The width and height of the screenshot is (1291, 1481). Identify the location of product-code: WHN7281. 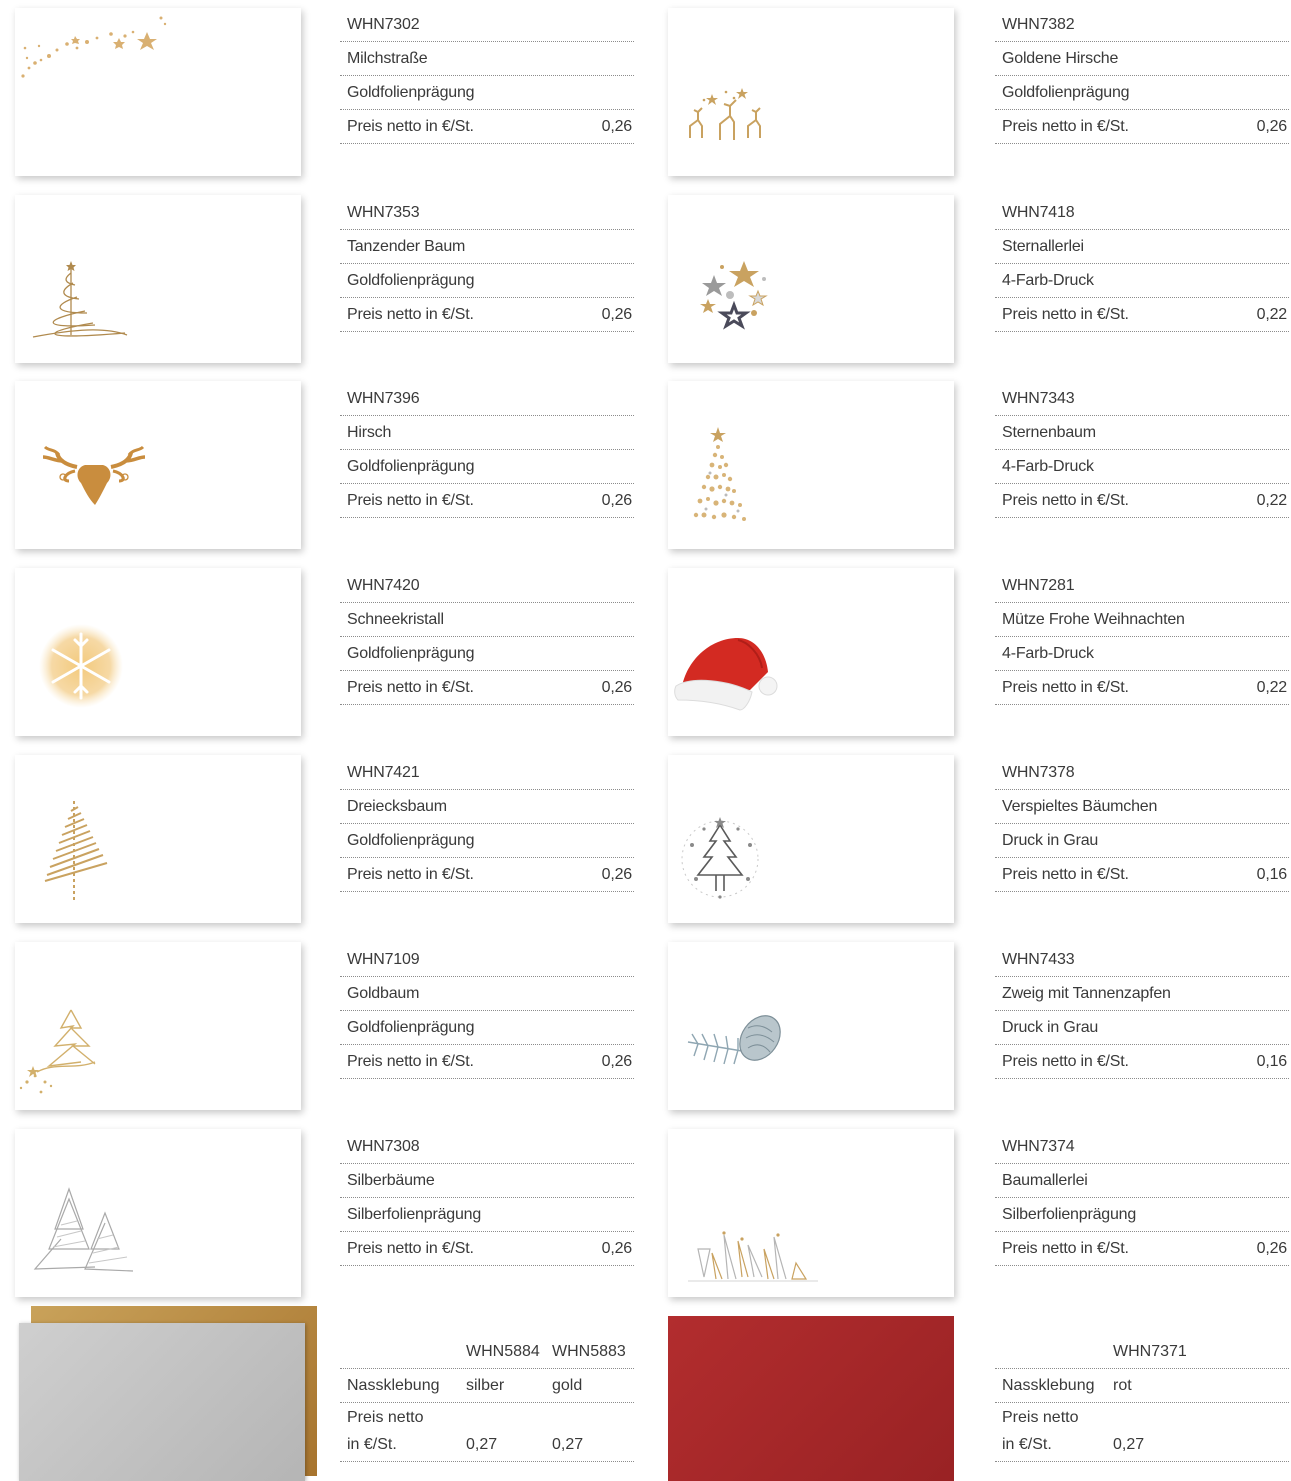
(1142, 586).